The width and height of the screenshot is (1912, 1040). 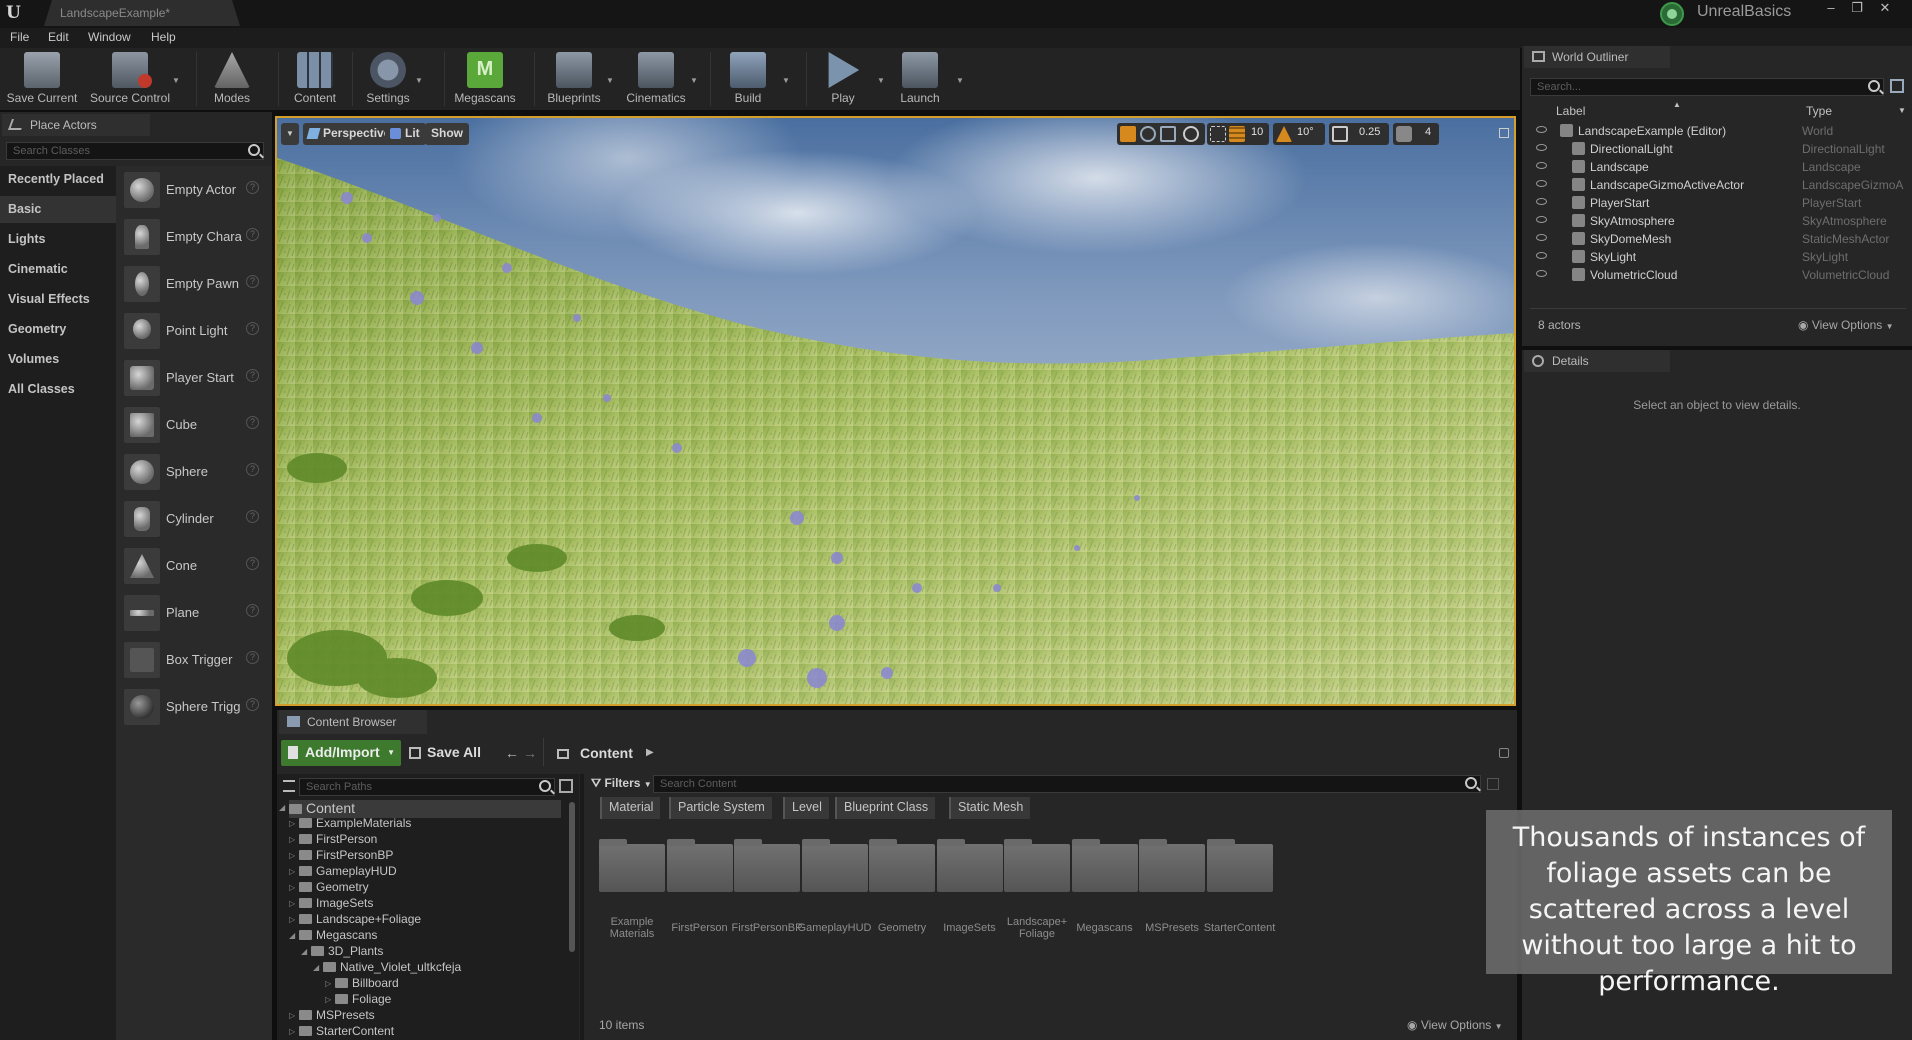 What do you see at coordinates (843, 79) in the screenshot?
I see `play-button: Play` at bounding box center [843, 79].